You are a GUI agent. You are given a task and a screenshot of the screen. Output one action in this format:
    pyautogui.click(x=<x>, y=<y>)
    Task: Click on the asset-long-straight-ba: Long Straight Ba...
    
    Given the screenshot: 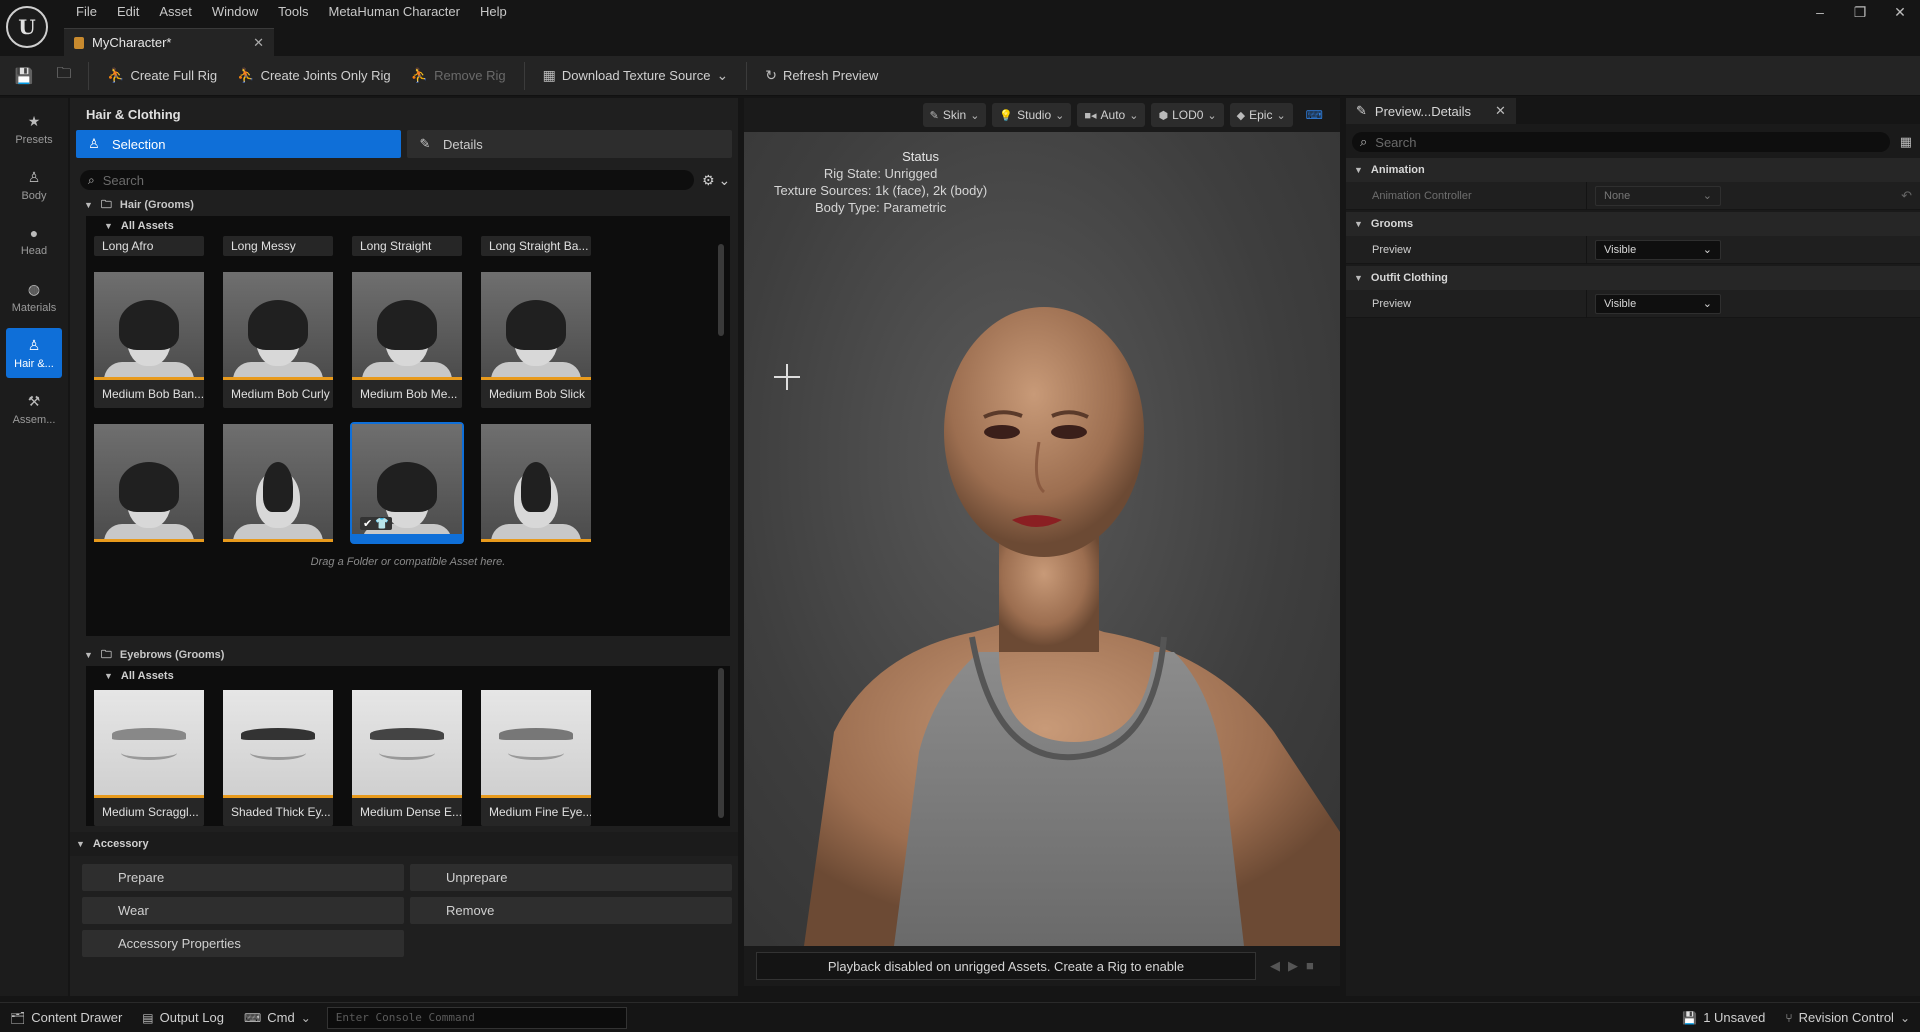 What is the action you would take?
    pyautogui.click(x=536, y=246)
    